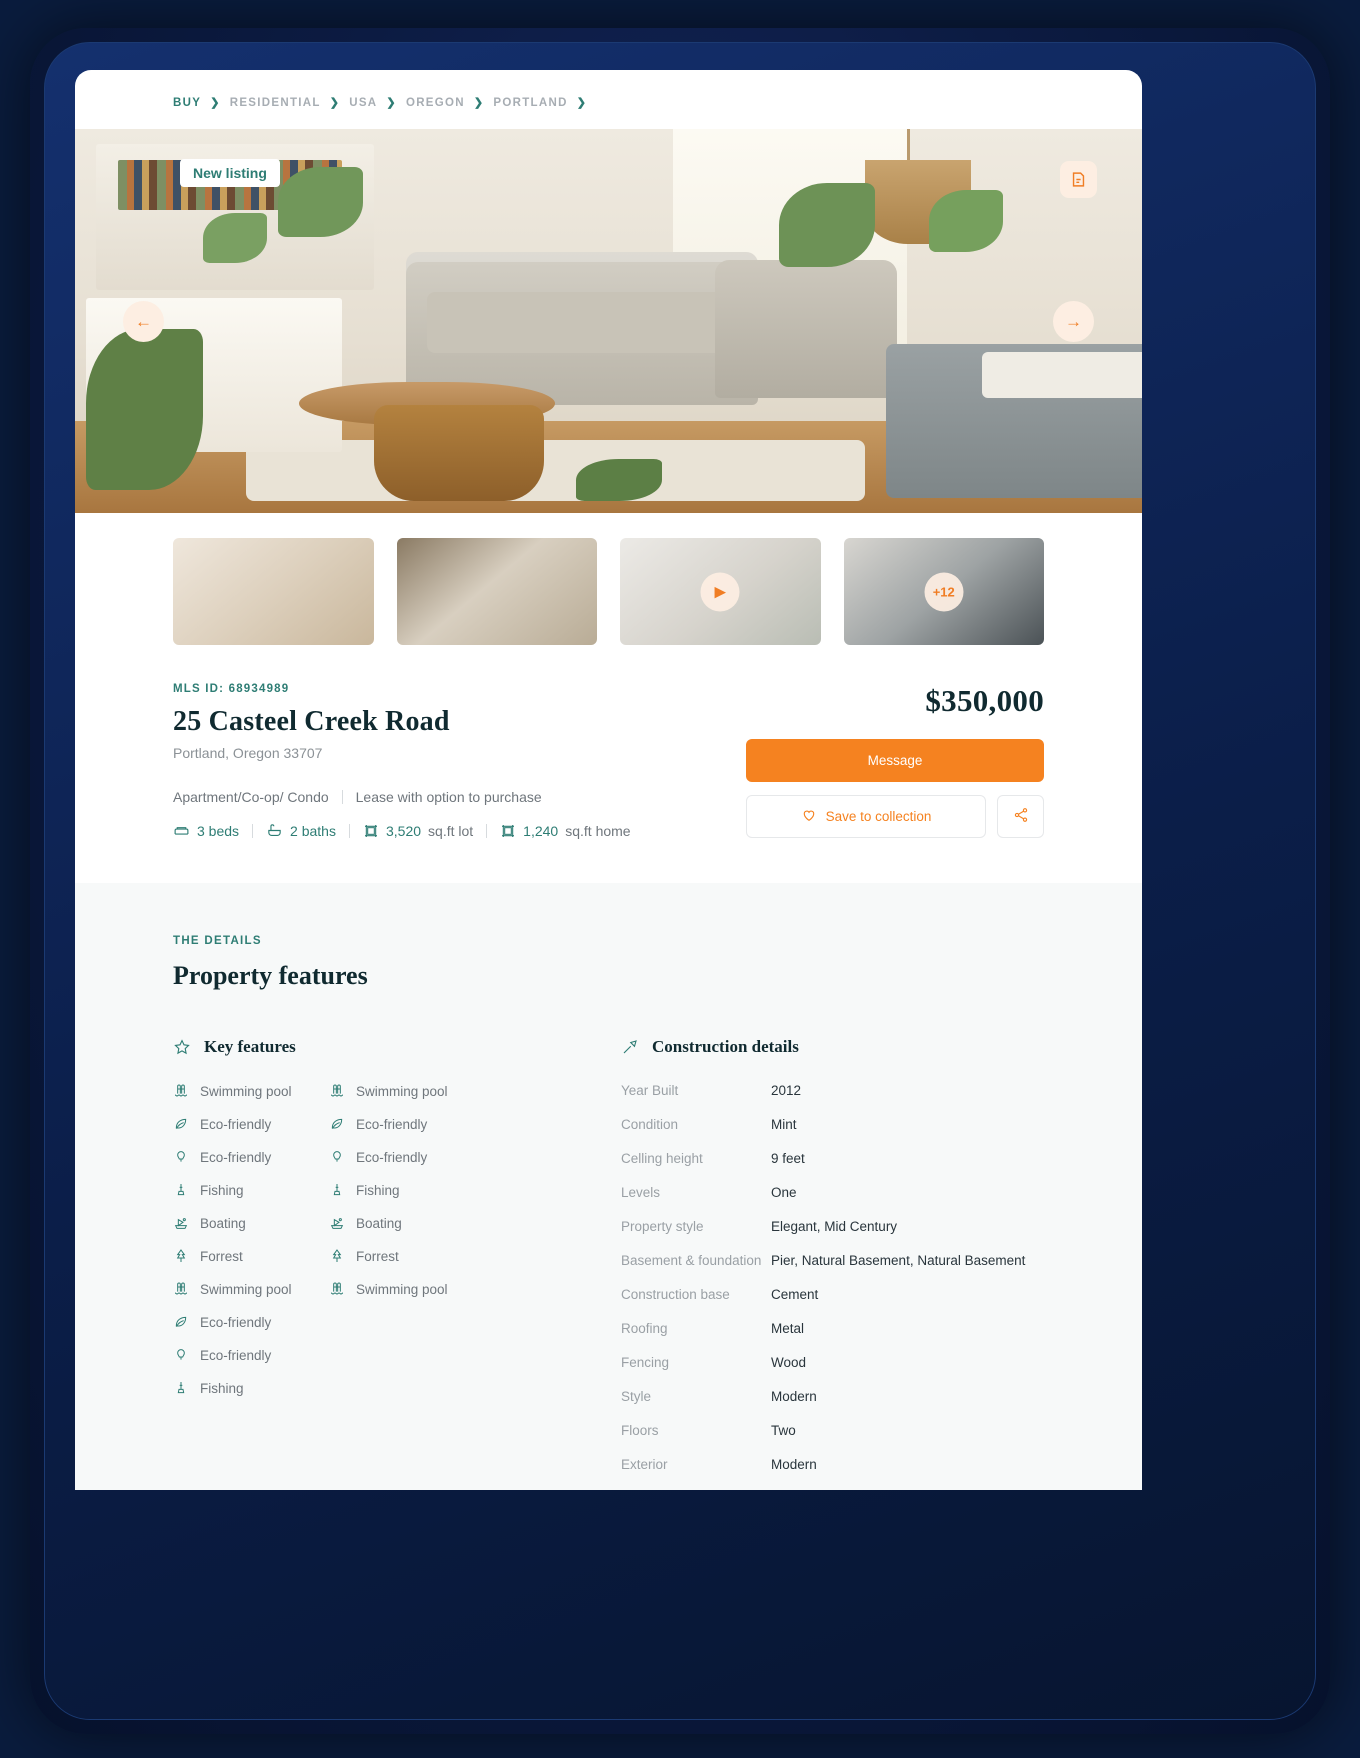 This screenshot has height=1758, width=1360. I want to click on spec-beds-label: 3 beds, so click(218, 830).